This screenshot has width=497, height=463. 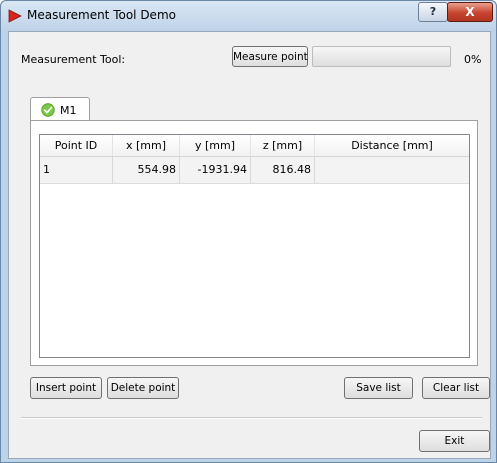 I want to click on save-list-button: Save list, so click(x=378, y=388).